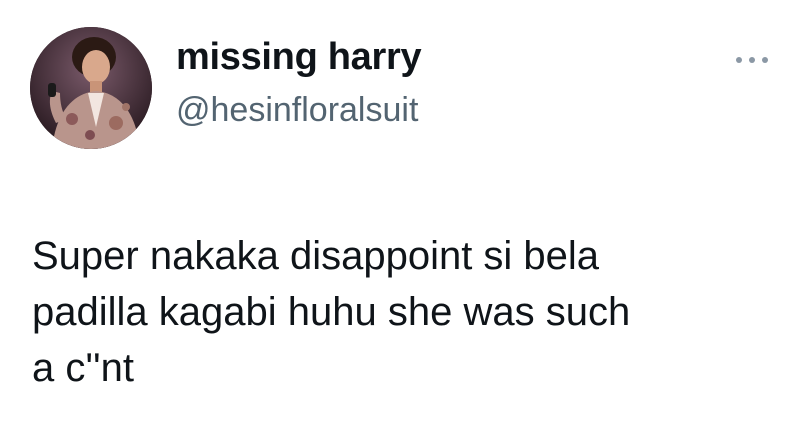  I want to click on tweet-text-line: a c''nt, so click(83, 368).